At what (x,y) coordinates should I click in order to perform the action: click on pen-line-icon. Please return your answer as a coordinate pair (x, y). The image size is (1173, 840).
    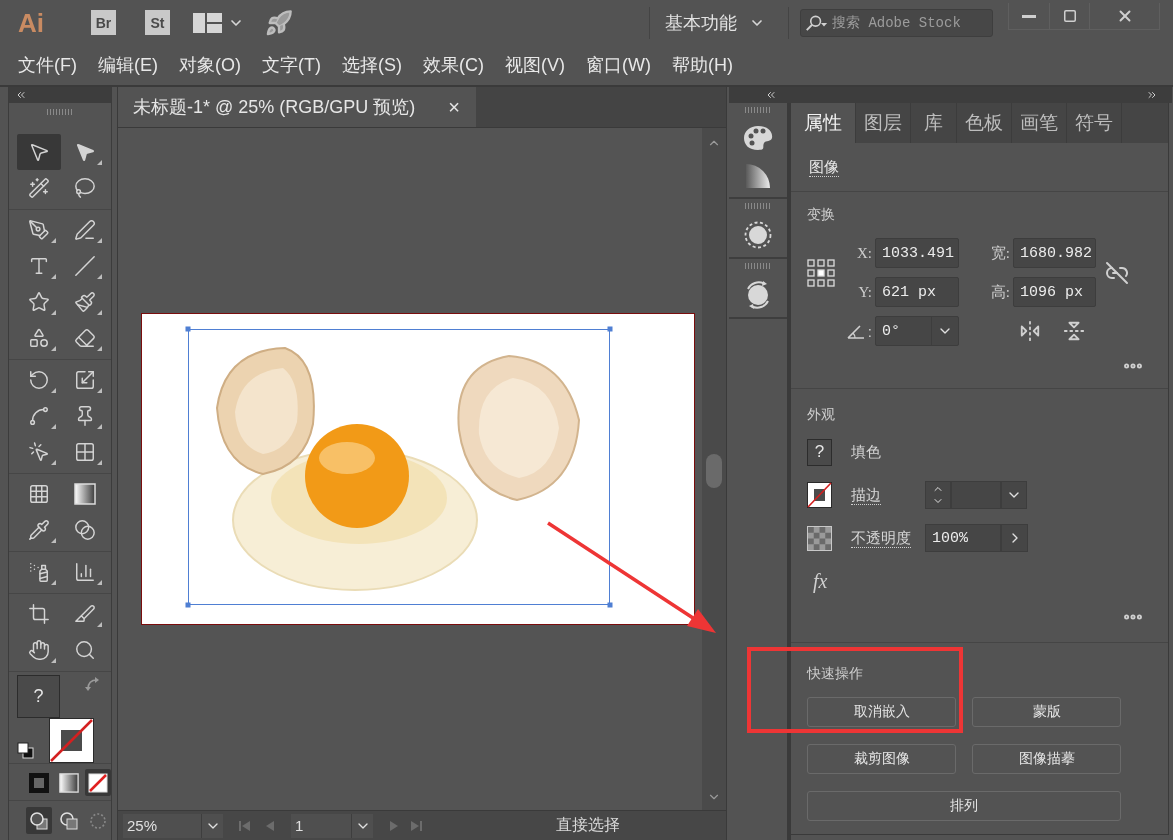
    Looking at the image, I should click on (85, 230).